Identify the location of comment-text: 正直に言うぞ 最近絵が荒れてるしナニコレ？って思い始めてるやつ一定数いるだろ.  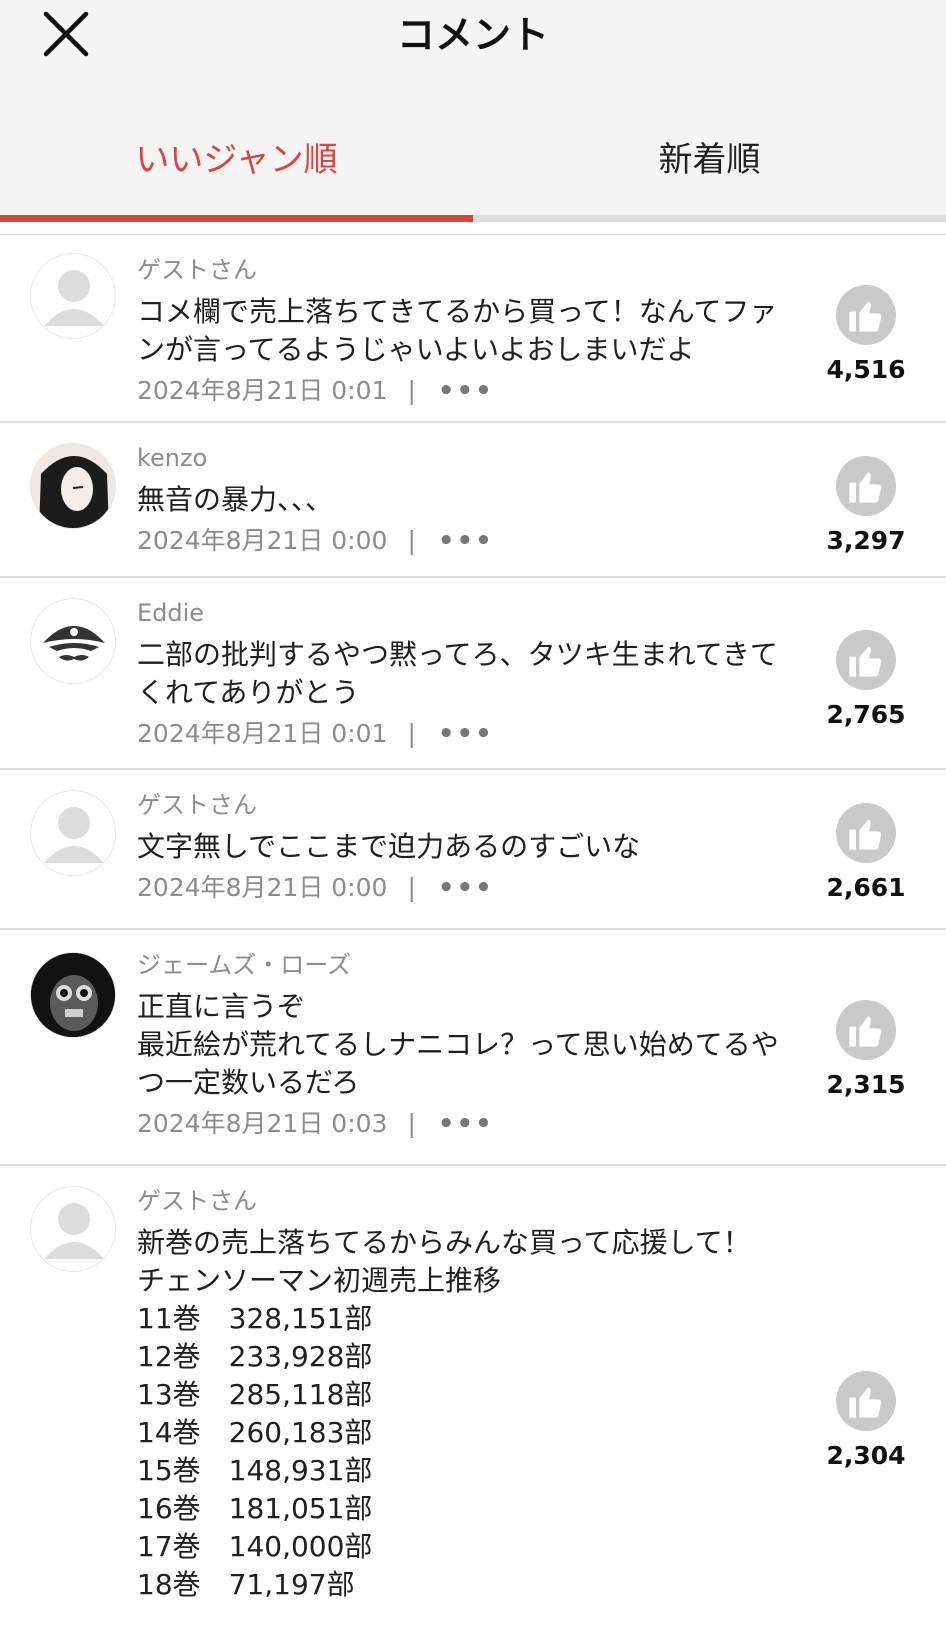
(458, 1044).